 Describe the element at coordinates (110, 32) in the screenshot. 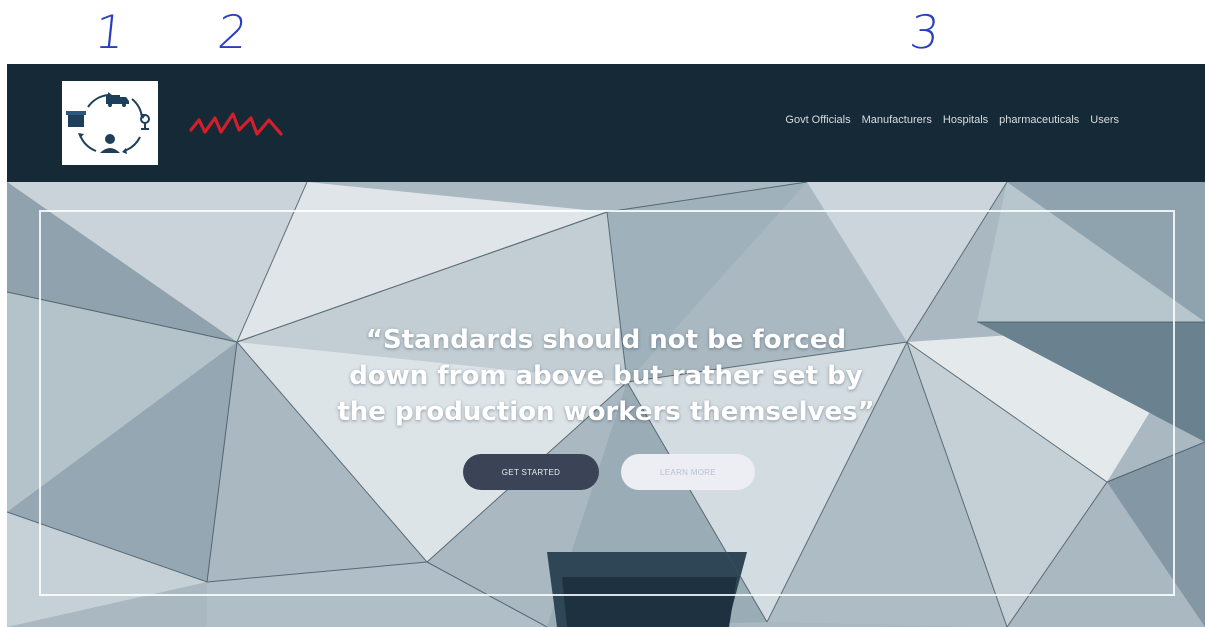

I see `annotation-1: 1` at that location.